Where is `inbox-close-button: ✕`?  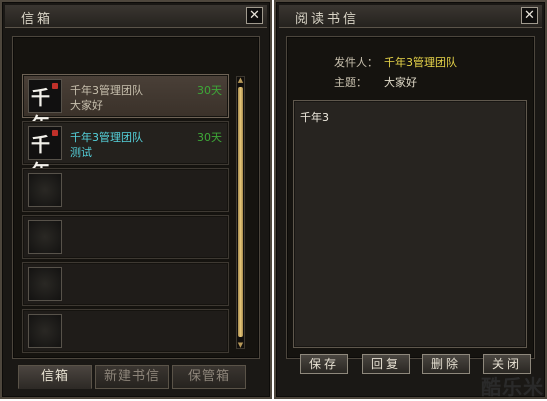
inbox-close-button: ✕ is located at coordinates (254, 15).